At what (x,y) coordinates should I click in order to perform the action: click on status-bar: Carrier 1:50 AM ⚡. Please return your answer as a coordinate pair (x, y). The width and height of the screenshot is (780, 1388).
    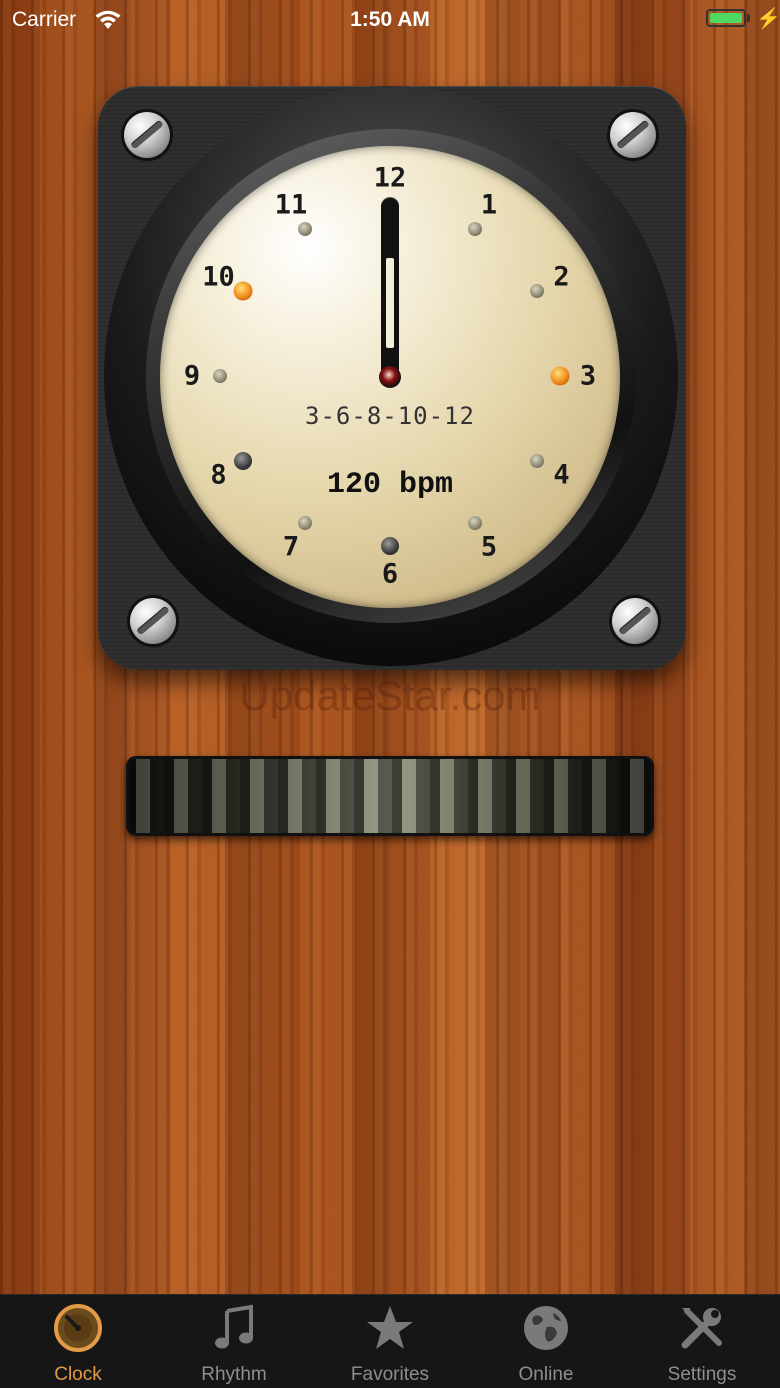
    Looking at the image, I should click on (390, 20).